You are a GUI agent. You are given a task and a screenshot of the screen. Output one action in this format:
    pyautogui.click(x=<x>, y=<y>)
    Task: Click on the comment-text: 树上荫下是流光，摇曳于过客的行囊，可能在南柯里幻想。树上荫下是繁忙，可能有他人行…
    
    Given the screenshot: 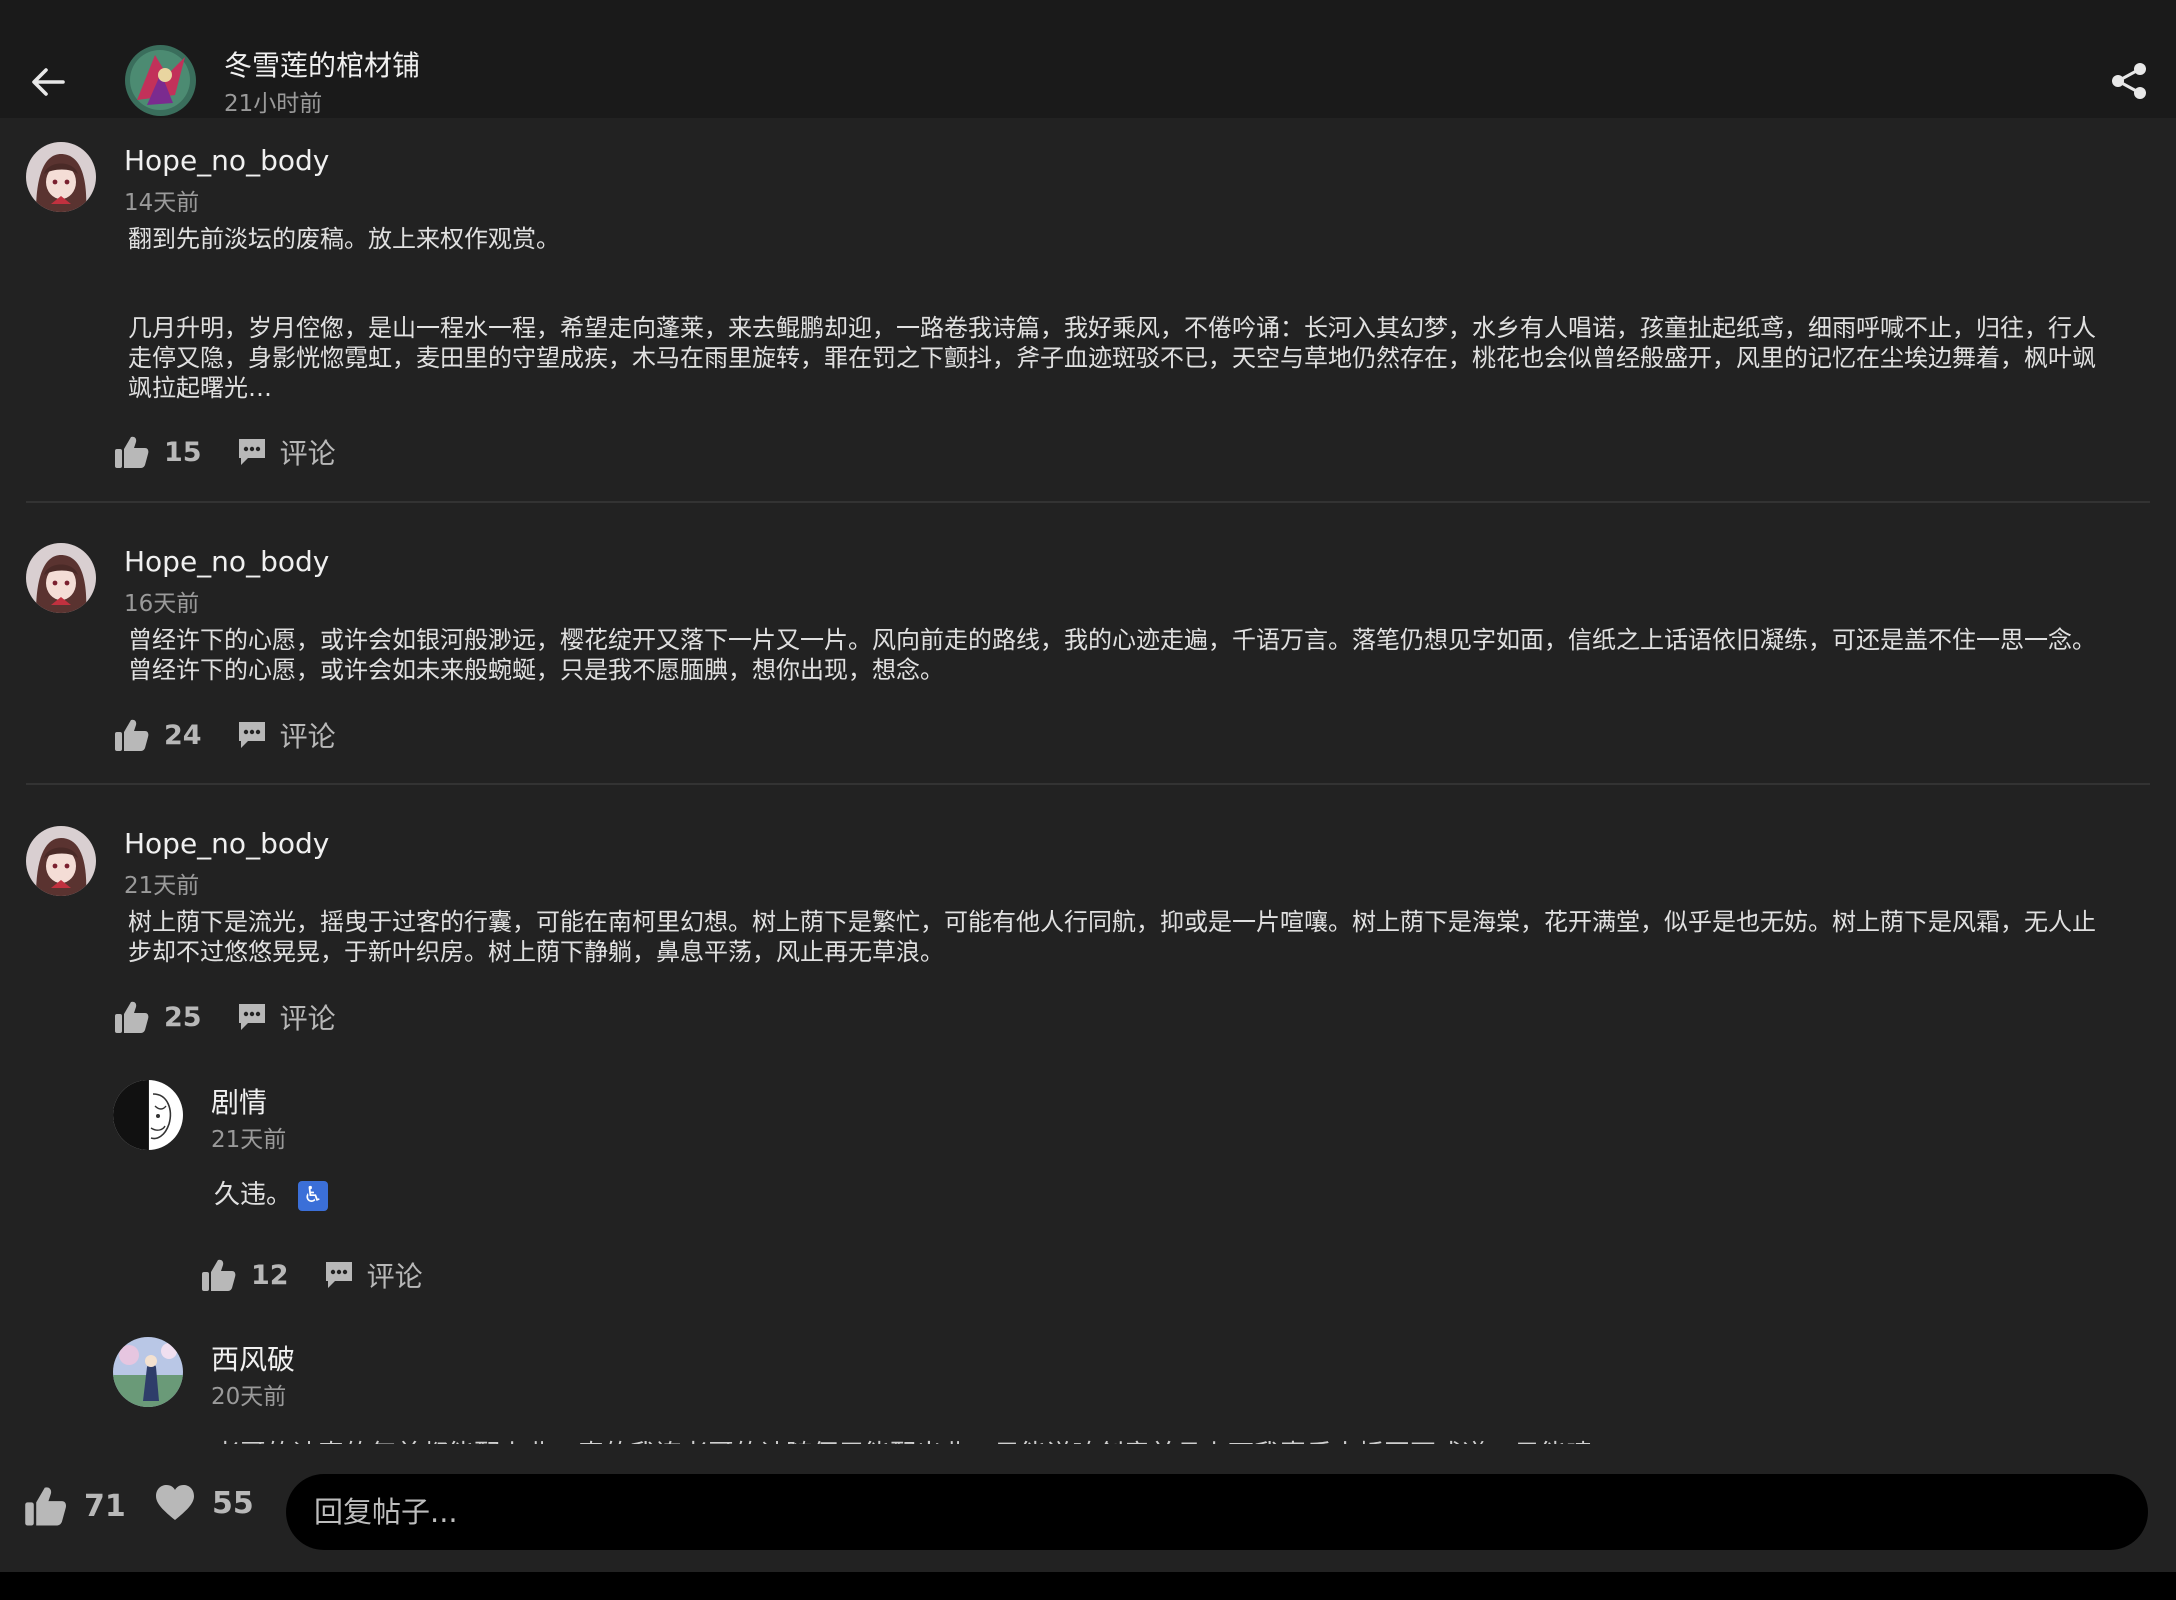 What is the action you would take?
    pyautogui.click(x=1112, y=937)
    